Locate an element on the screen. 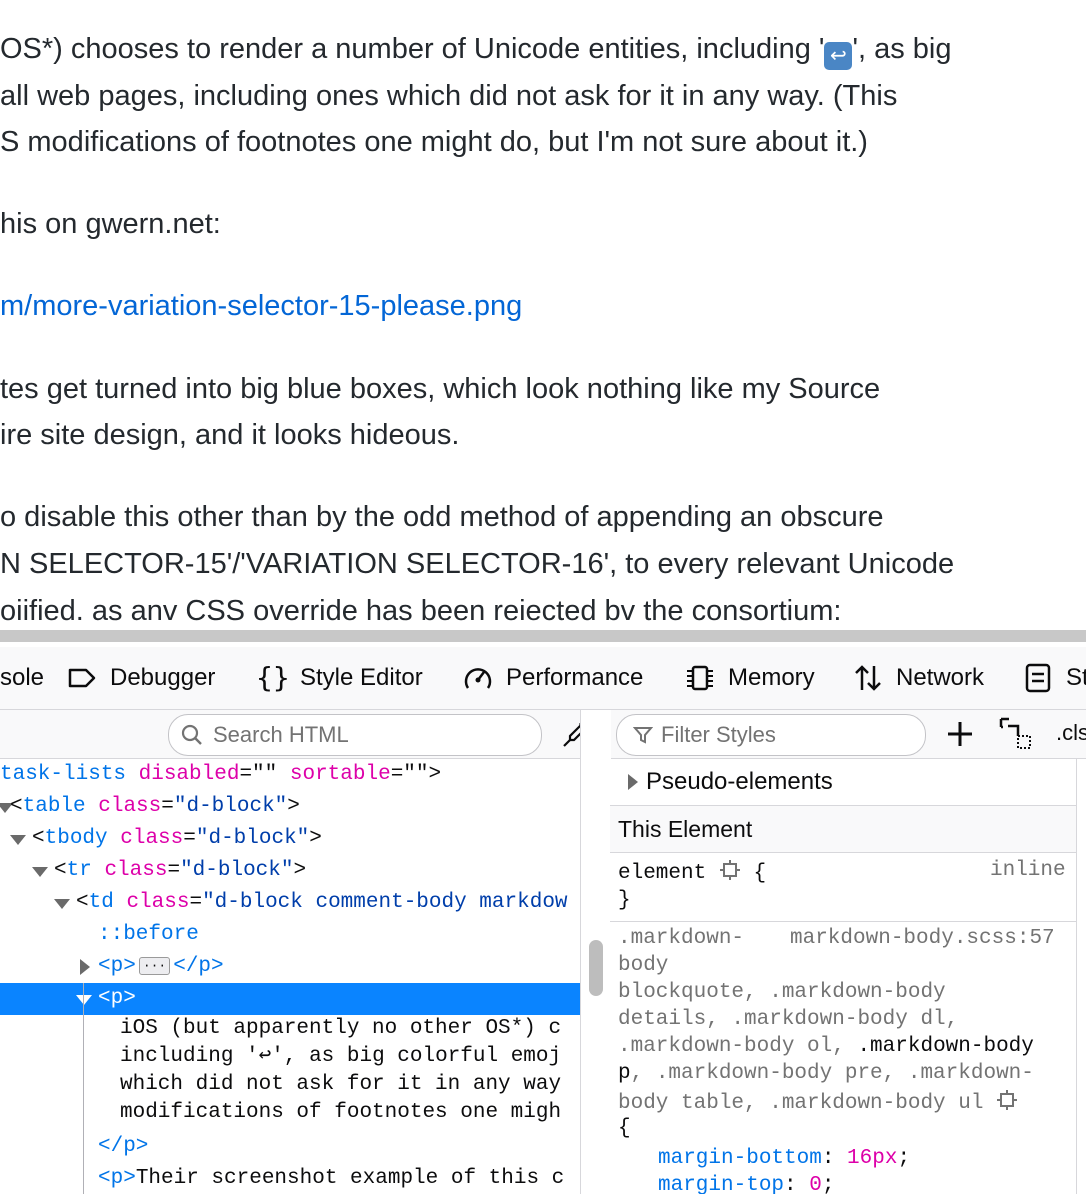  devtools-search-row: Search HTML Filter Styles .cls is located at coordinates (543, 734).